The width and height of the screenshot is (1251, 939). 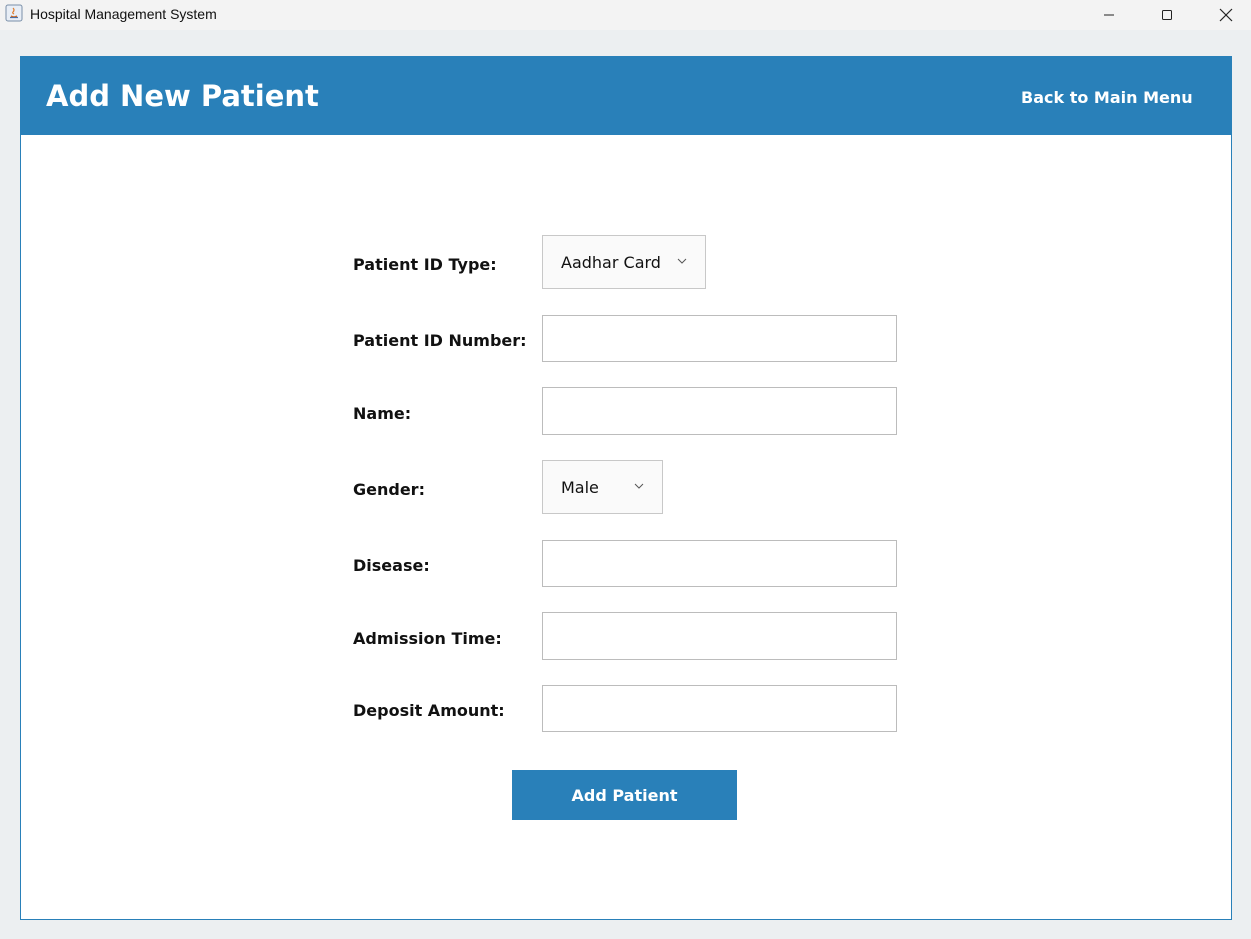 What do you see at coordinates (719, 708) in the screenshot?
I see `deposit-amount-field` at bounding box center [719, 708].